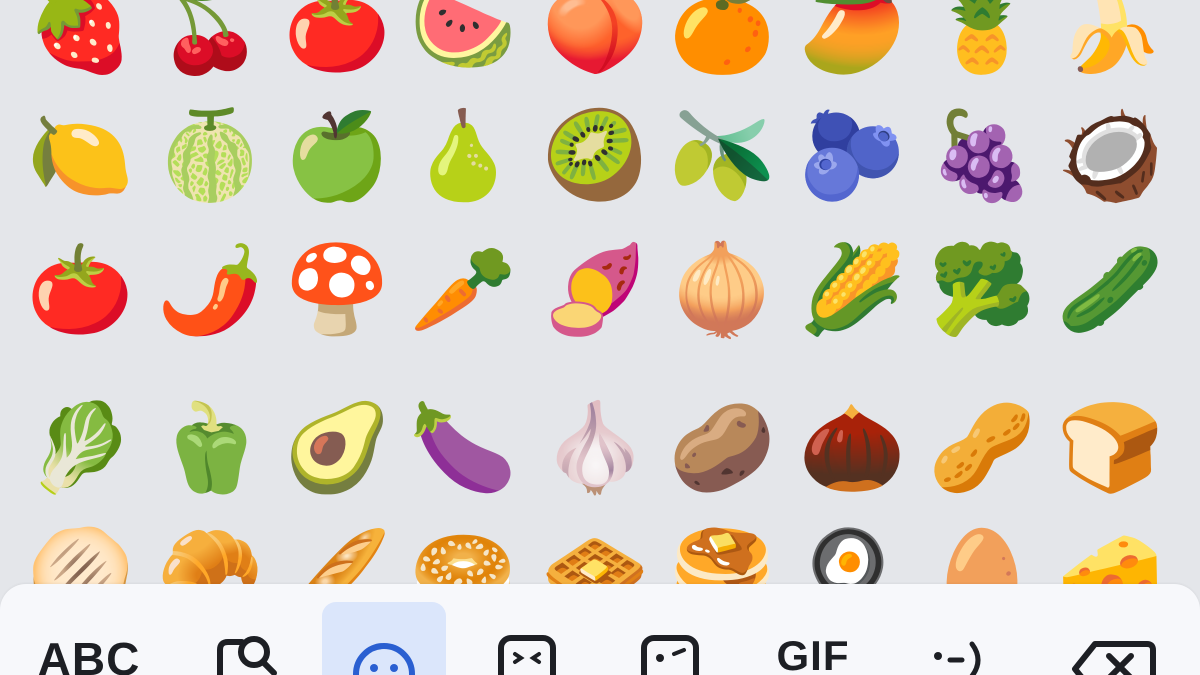 This screenshot has height=675, width=1200. I want to click on gif-label: GIF, so click(813, 653).